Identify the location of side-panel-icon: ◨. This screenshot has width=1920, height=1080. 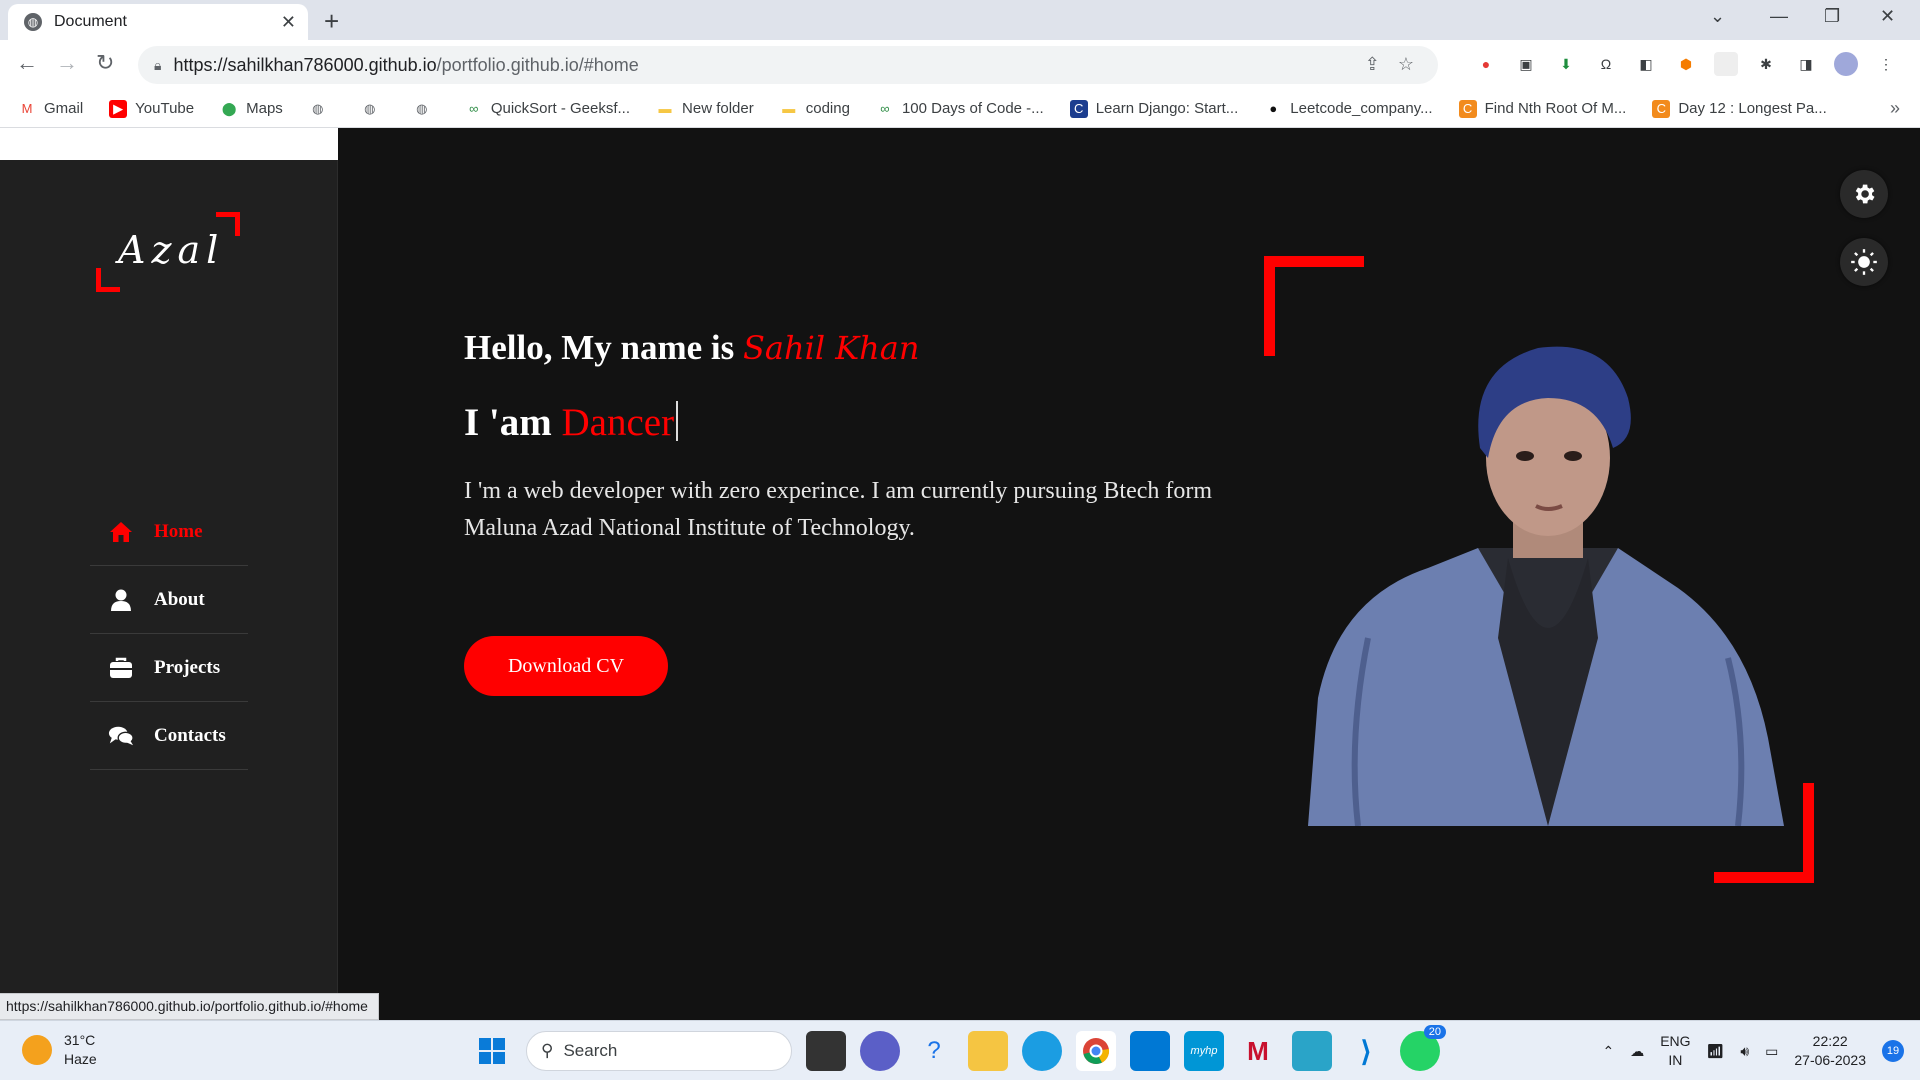
(1806, 64).